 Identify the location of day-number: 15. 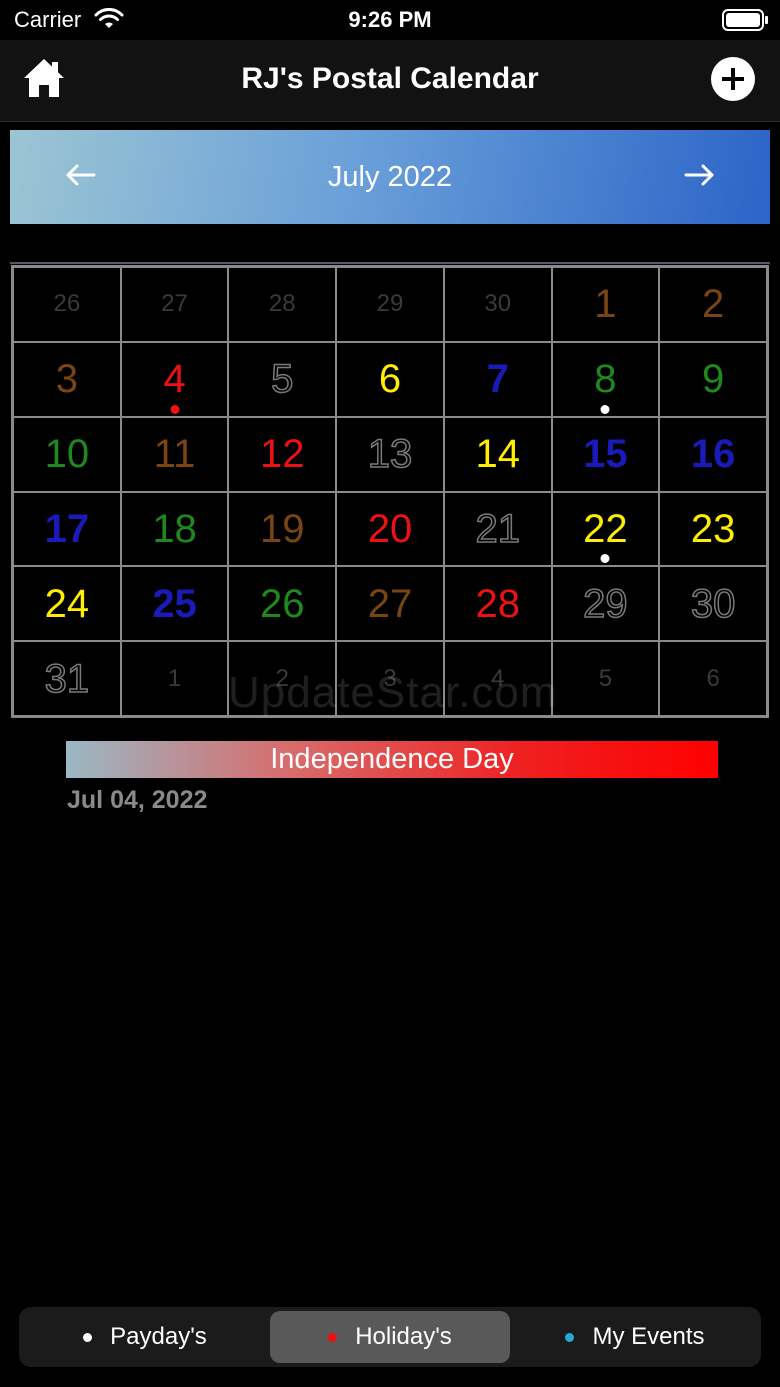
(605, 454).